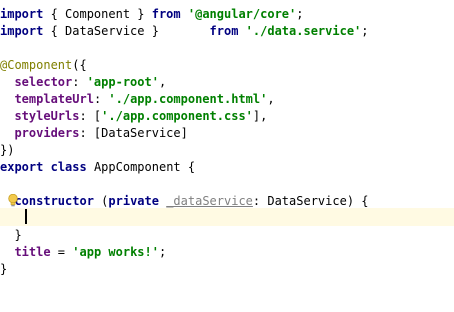 Image resolution: width=454 pixels, height=312 pixels. What do you see at coordinates (90, 116) in the screenshot?
I see `code-token: : [` at bounding box center [90, 116].